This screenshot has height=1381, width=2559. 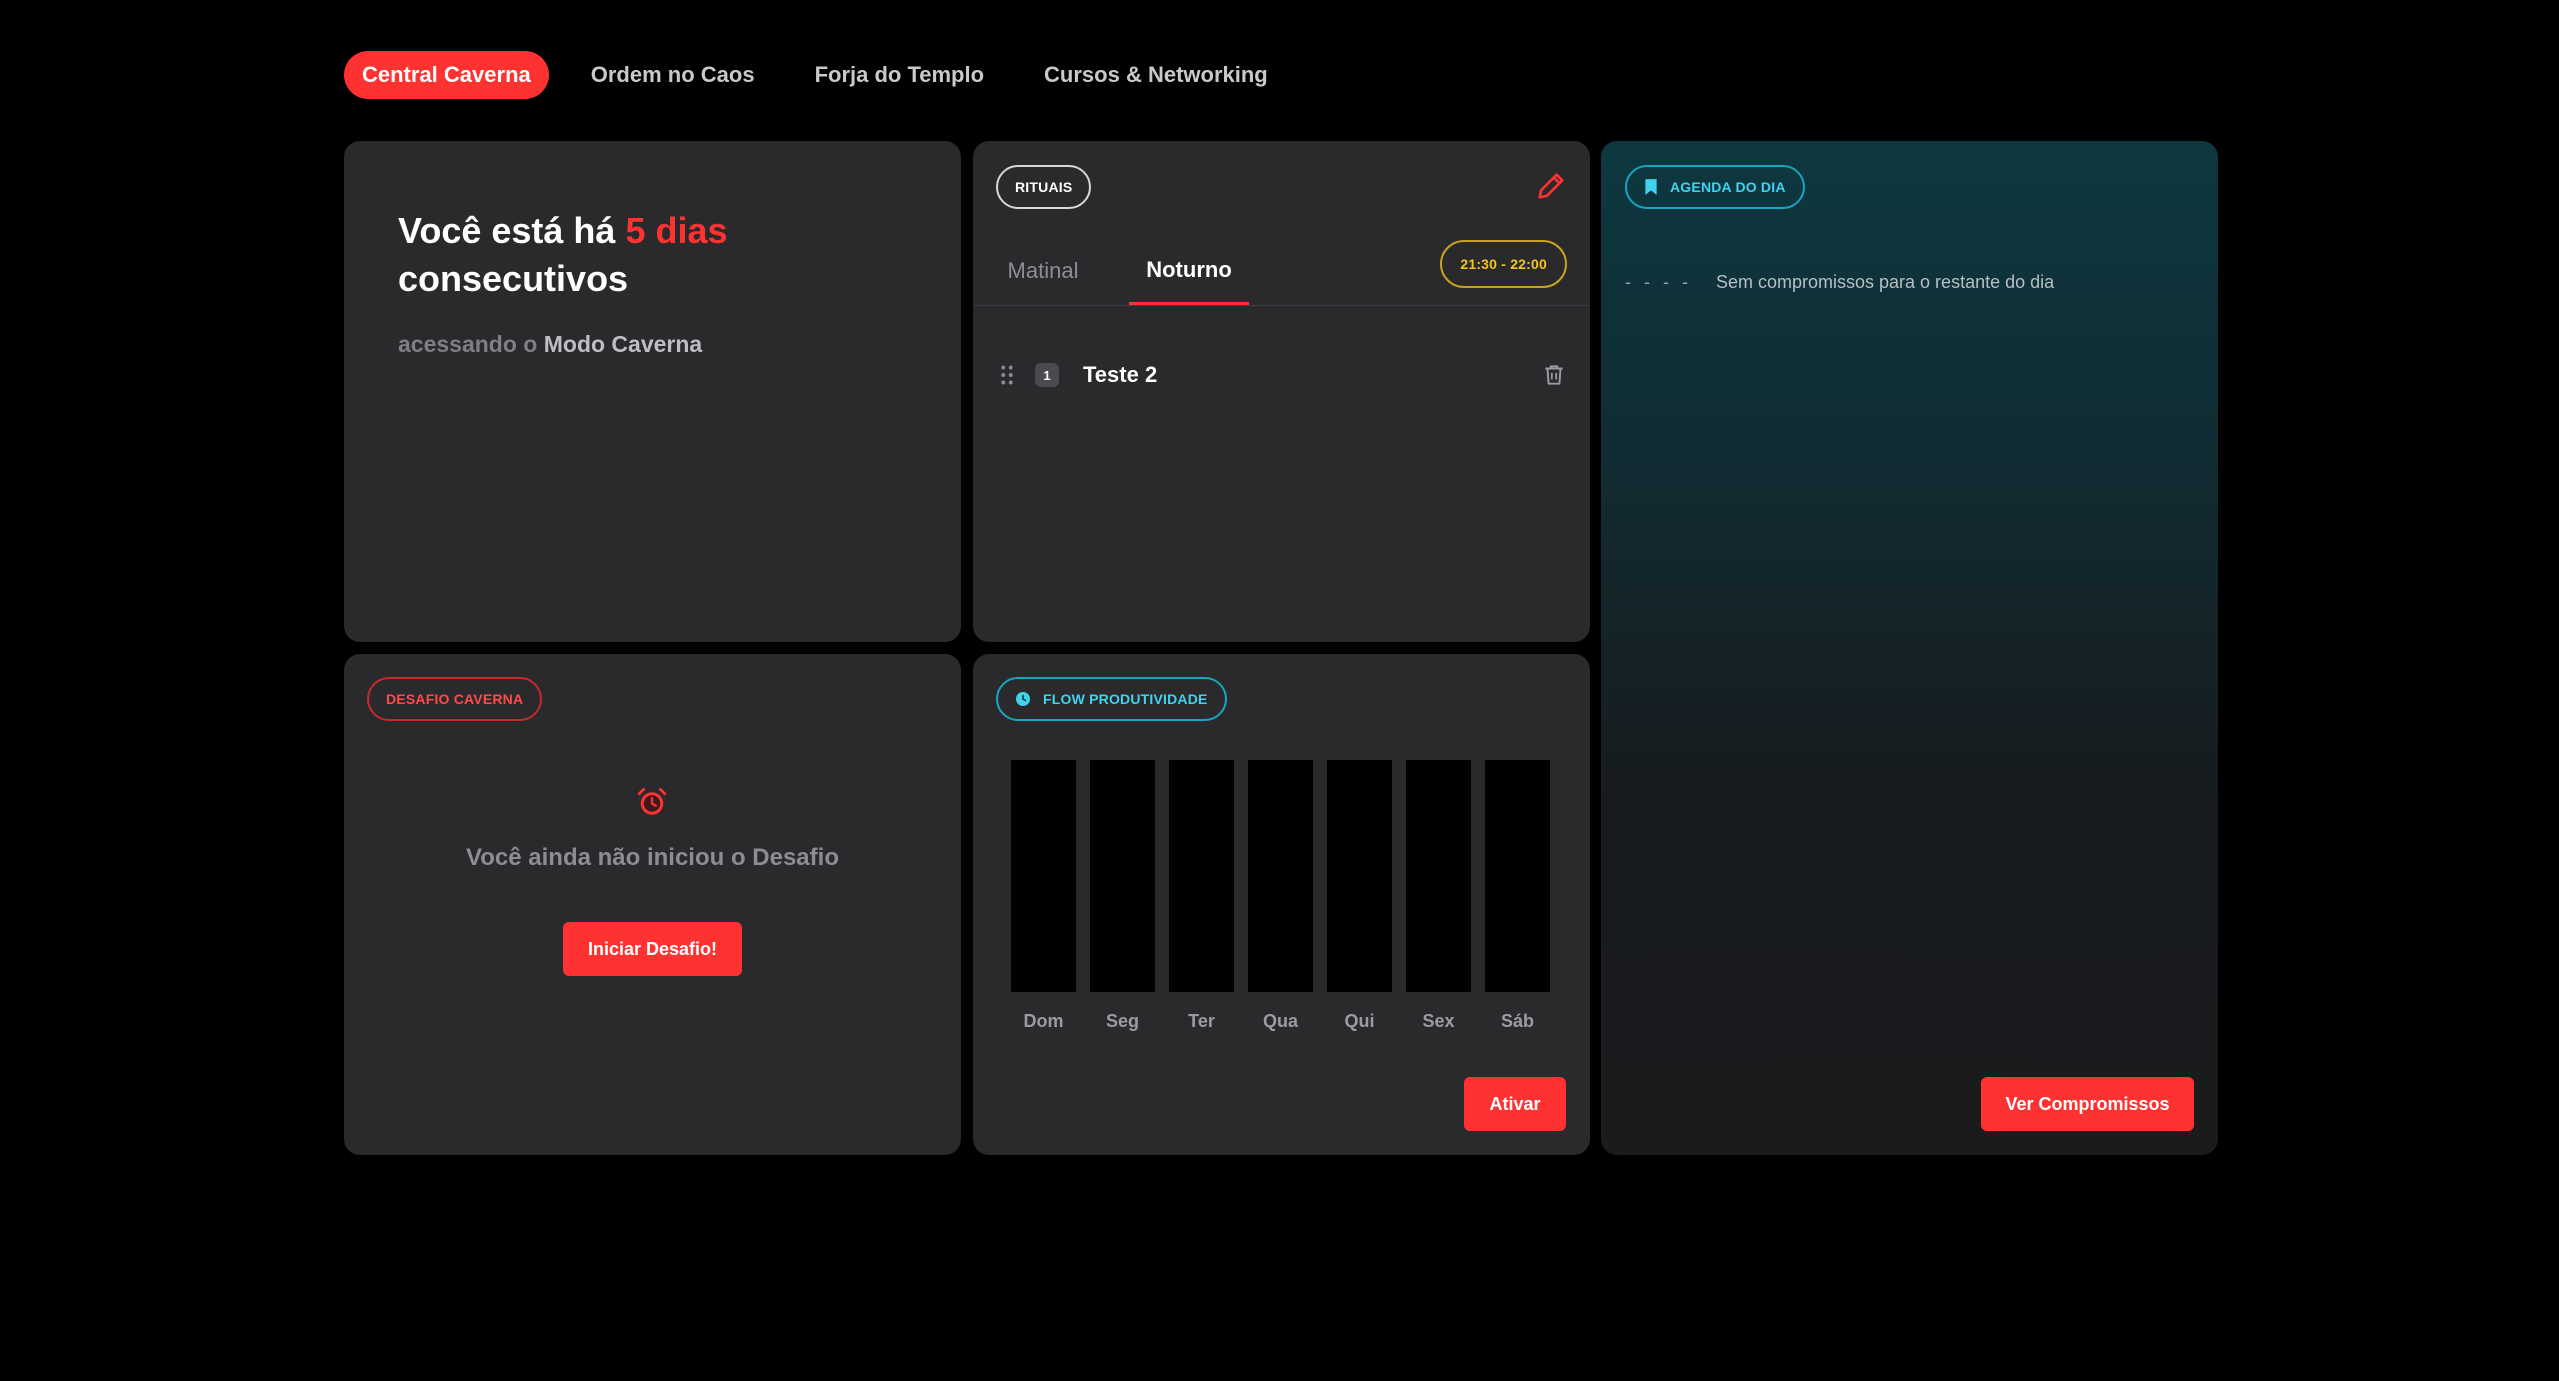 I want to click on tab-noturno: Noturno, so click(x=1189, y=271).